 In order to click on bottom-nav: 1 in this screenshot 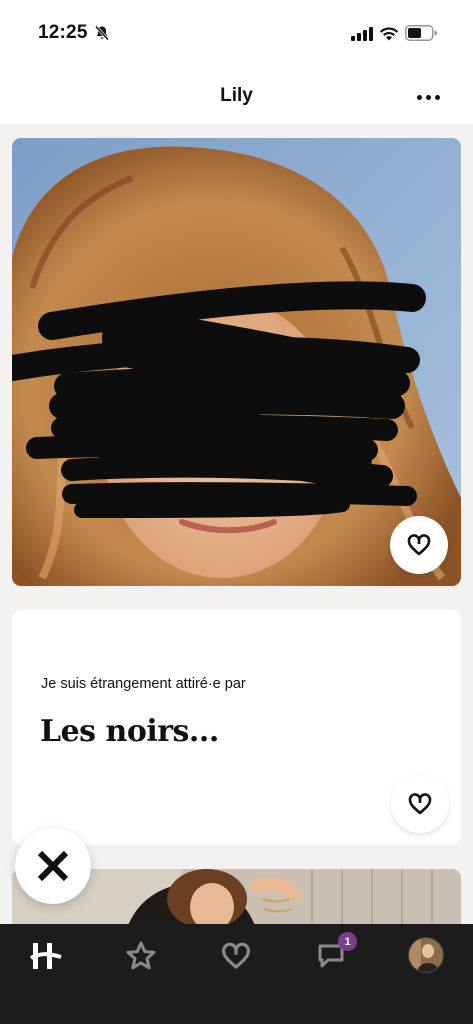, I will do `click(236, 974)`.